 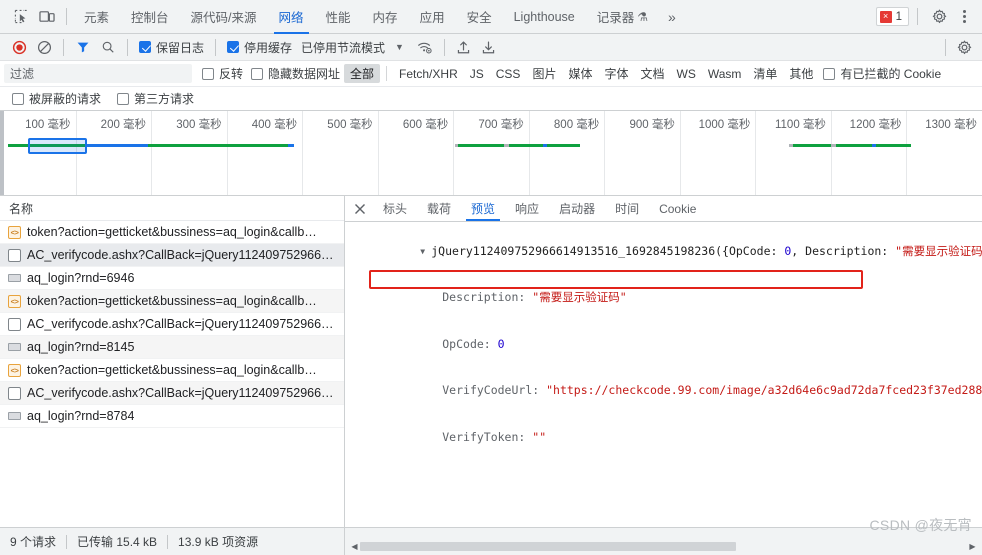 What do you see at coordinates (765, 73) in the screenshot?
I see `filter-type-manifest: 清单` at bounding box center [765, 73].